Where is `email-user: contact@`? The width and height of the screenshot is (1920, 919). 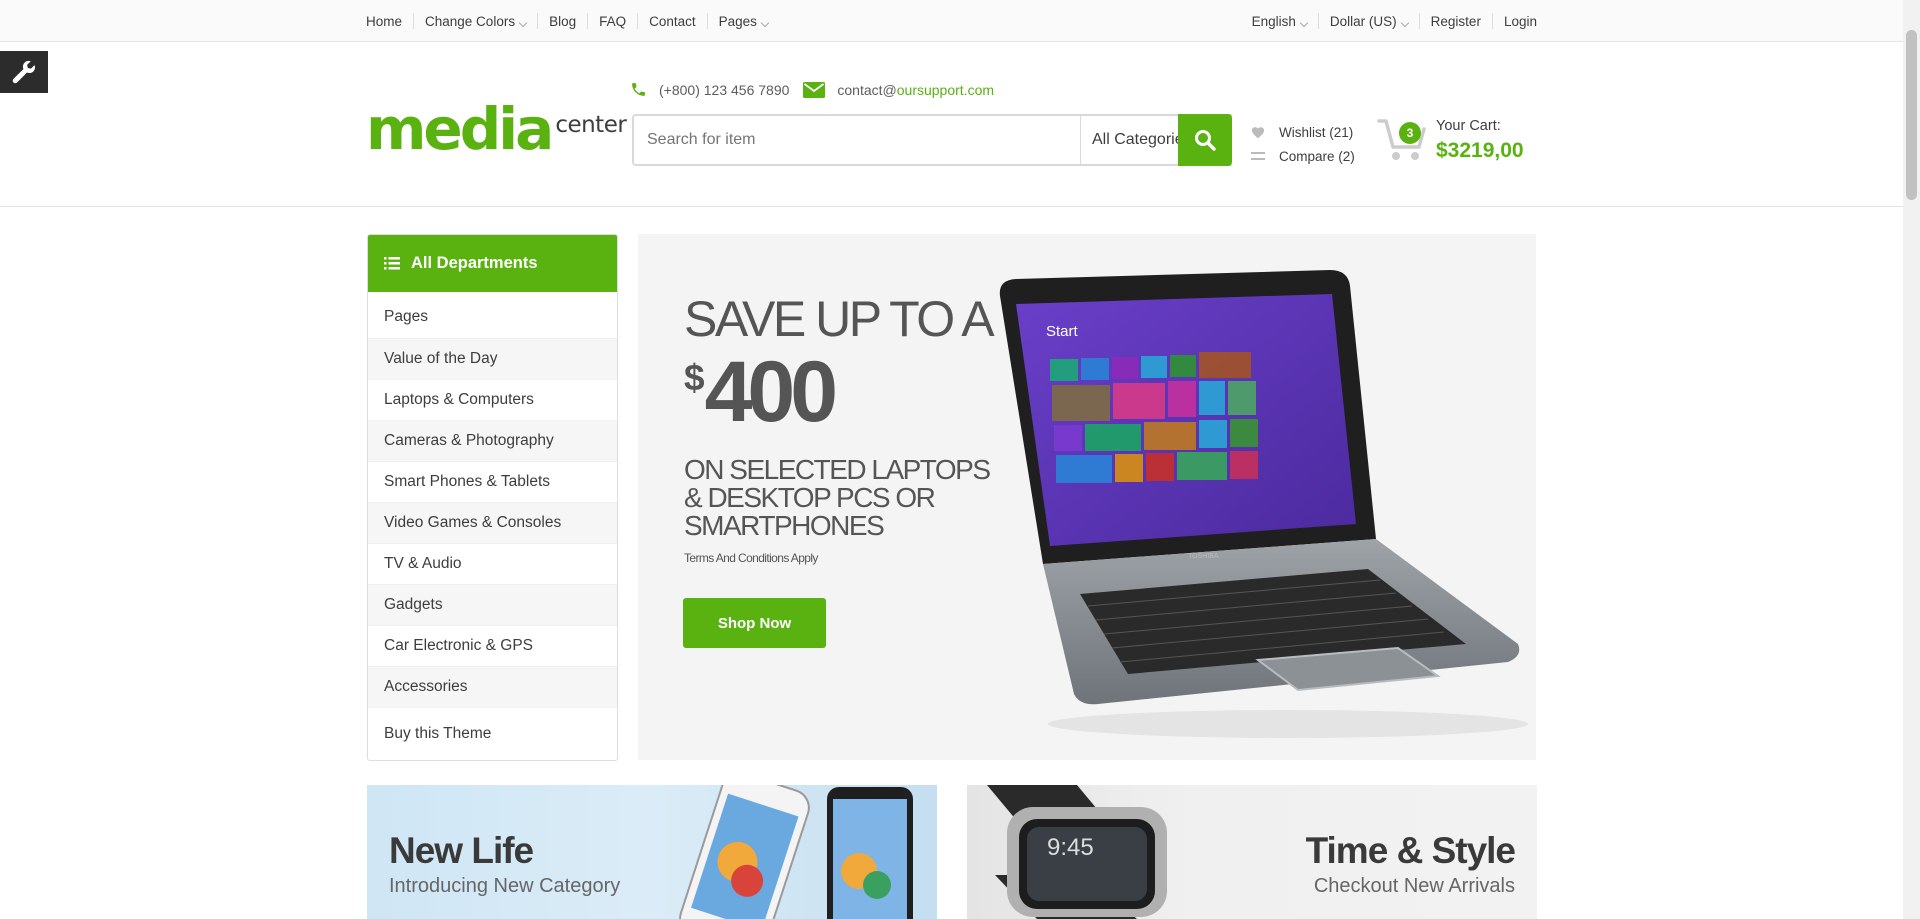
email-user: contact@ is located at coordinates (867, 89).